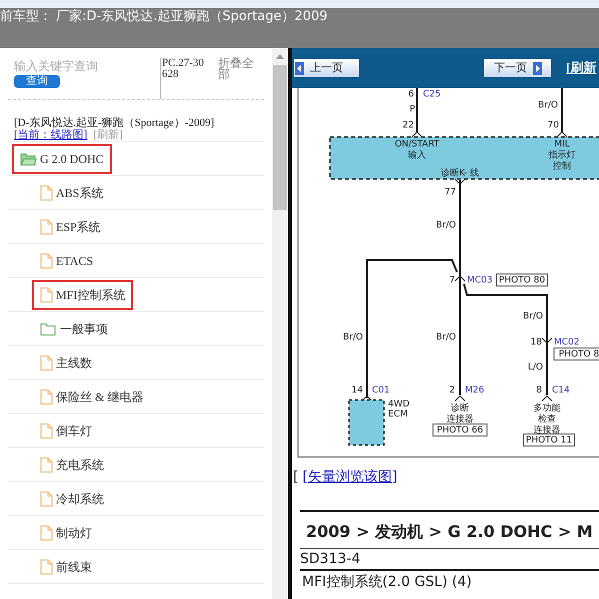 The height and width of the screenshot is (599, 599). I want to click on pin-number: 7, so click(452, 280).